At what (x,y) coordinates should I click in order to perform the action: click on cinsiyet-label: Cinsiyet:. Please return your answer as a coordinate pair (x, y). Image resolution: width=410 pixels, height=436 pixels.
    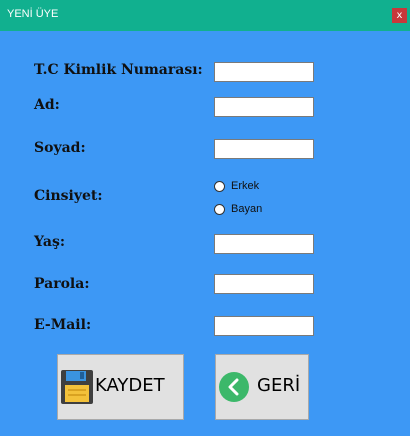
    Looking at the image, I should click on (68, 196).